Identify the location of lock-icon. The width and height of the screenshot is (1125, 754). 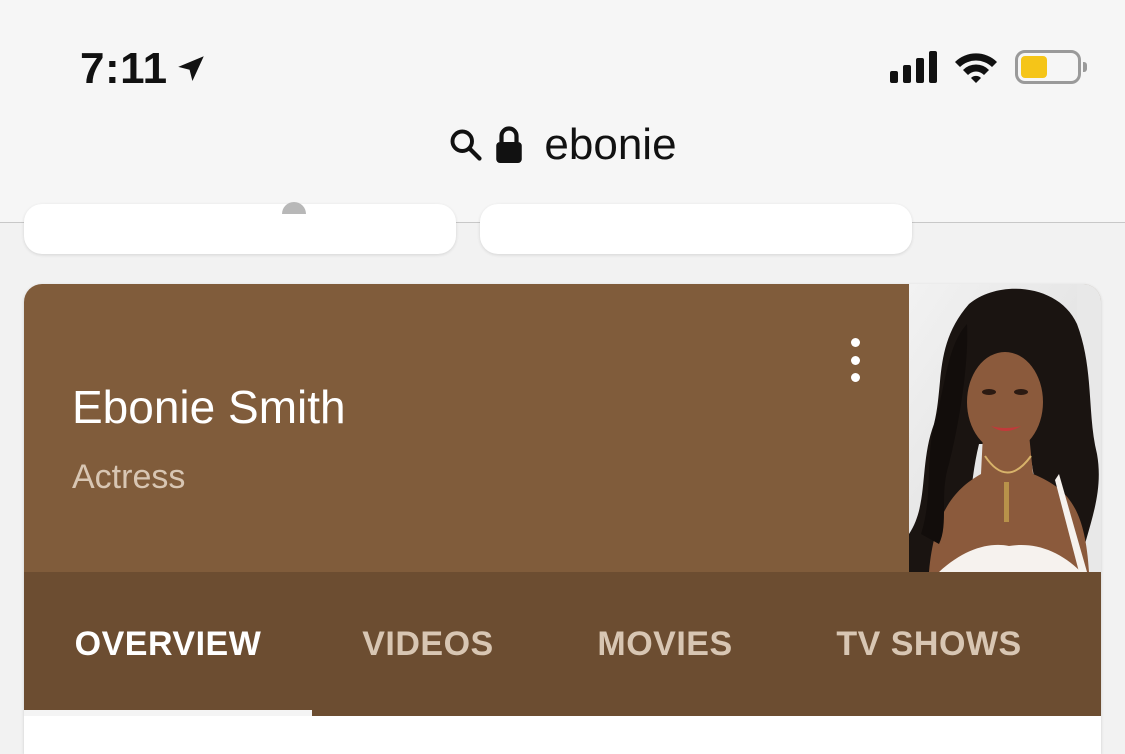
(509, 144).